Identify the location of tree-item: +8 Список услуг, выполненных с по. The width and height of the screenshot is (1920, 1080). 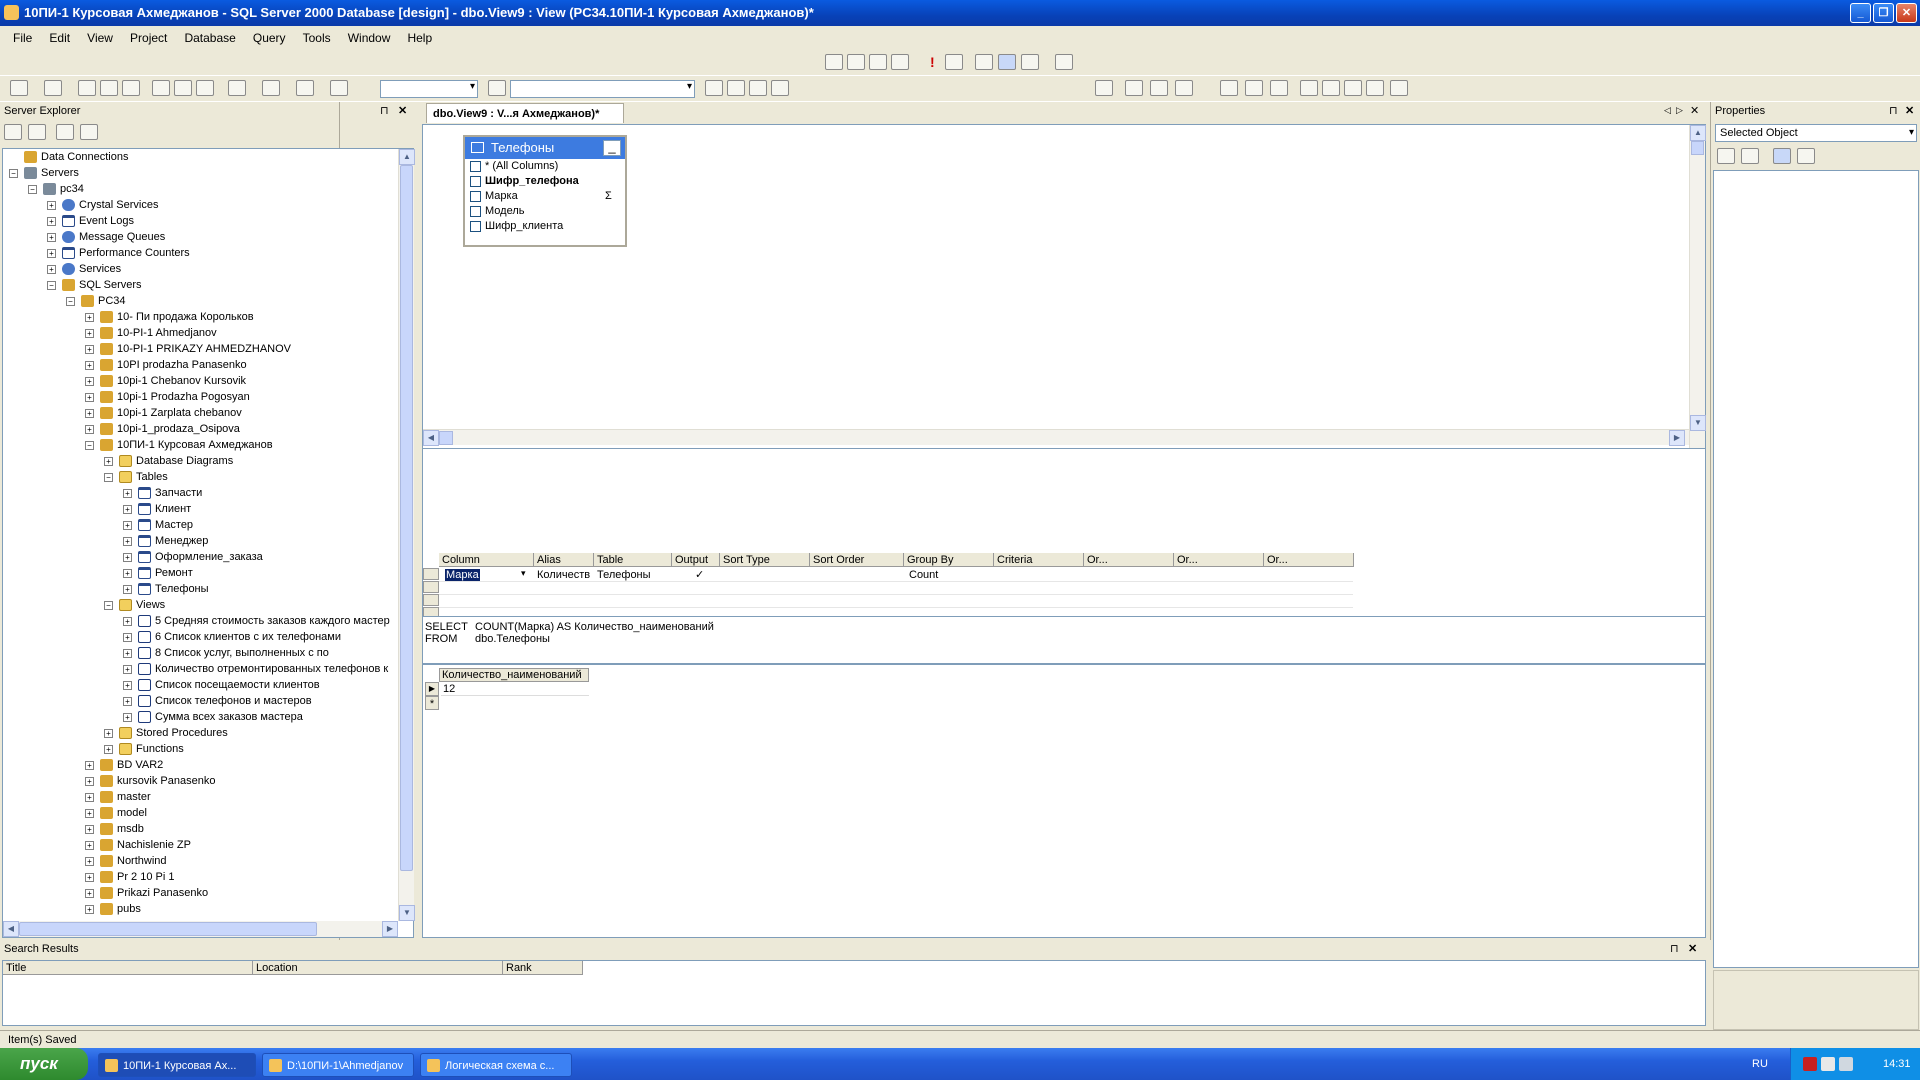
(226, 653).